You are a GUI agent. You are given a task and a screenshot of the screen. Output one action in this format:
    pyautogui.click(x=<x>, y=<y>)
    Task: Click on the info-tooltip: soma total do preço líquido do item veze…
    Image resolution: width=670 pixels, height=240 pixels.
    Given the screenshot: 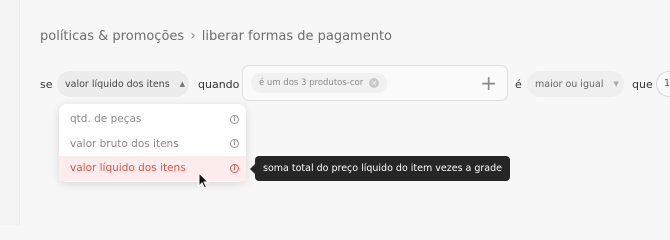 What is the action you would take?
    pyautogui.click(x=380, y=168)
    